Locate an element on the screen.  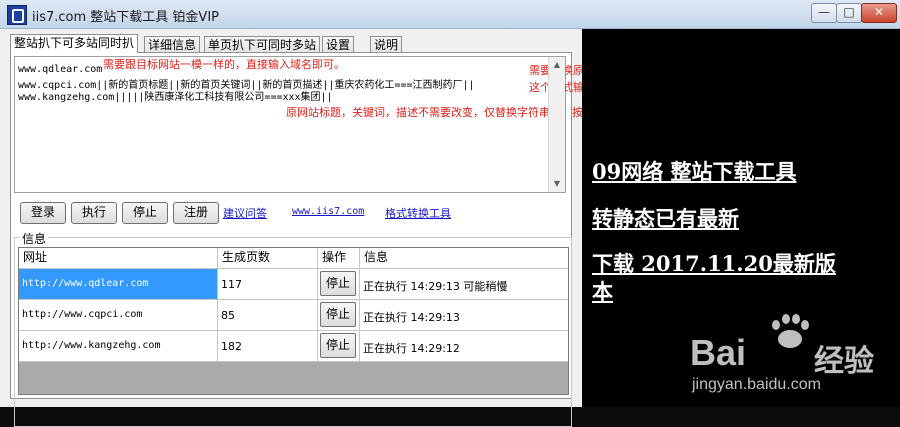
column-header-pages: 生成页数 is located at coordinates (268, 258).